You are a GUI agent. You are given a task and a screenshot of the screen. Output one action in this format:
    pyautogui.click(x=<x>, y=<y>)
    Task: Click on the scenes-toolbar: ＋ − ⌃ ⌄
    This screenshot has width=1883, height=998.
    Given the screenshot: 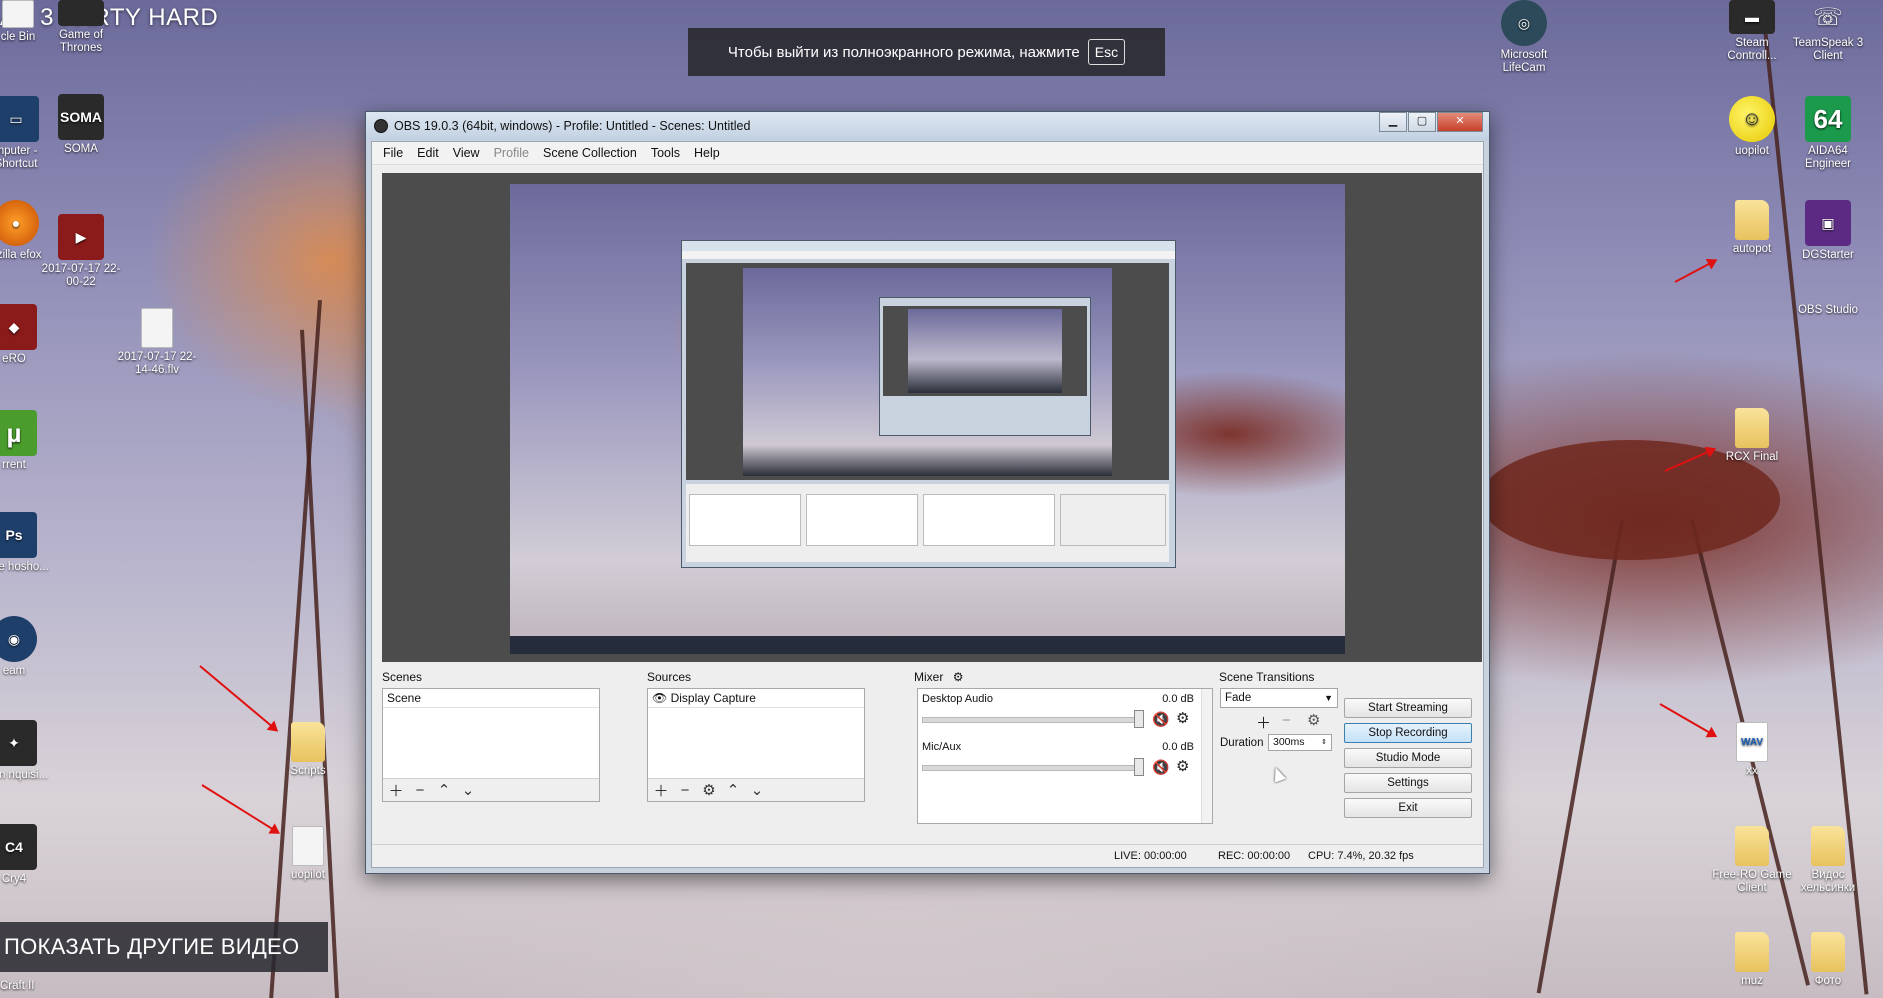 What is the action you would take?
    pyautogui.click(x=491, y=789)
    